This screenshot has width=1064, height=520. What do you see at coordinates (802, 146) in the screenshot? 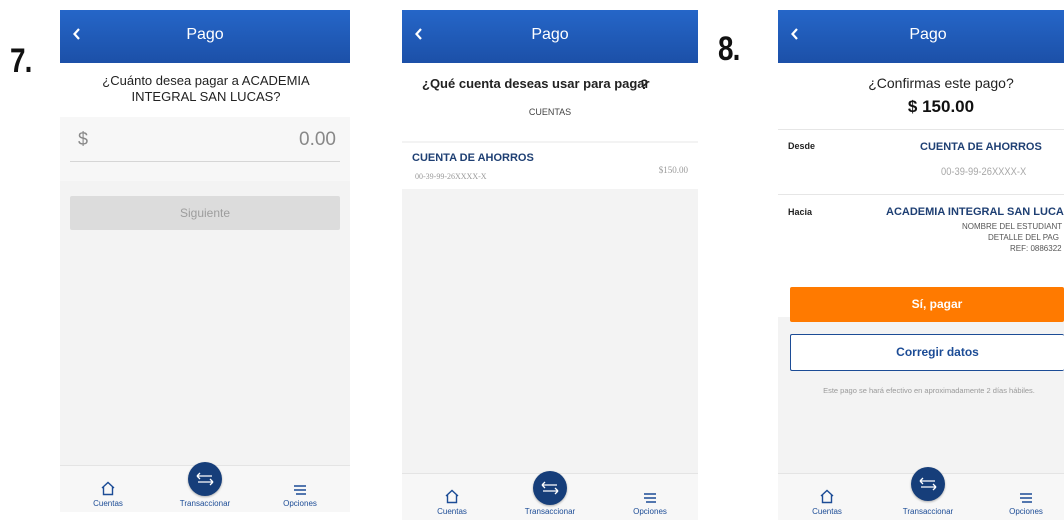
I see `from-label: Desde` at bounding box center [802, 146].